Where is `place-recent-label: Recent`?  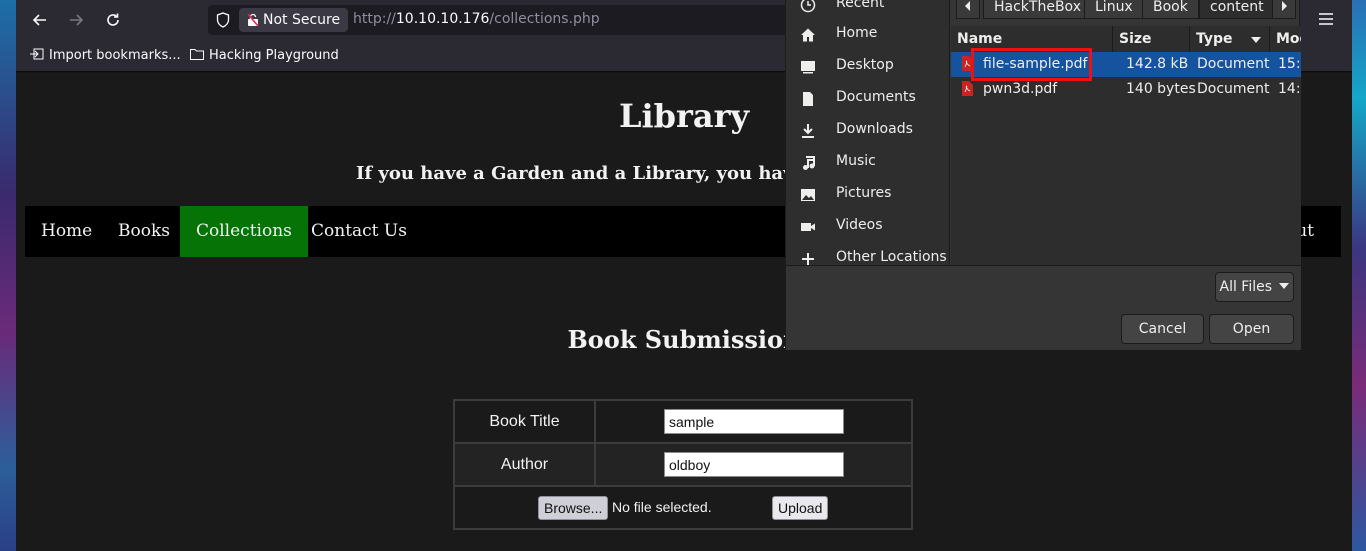 place-recent-label: Recent is located at coordinates (860, 5).